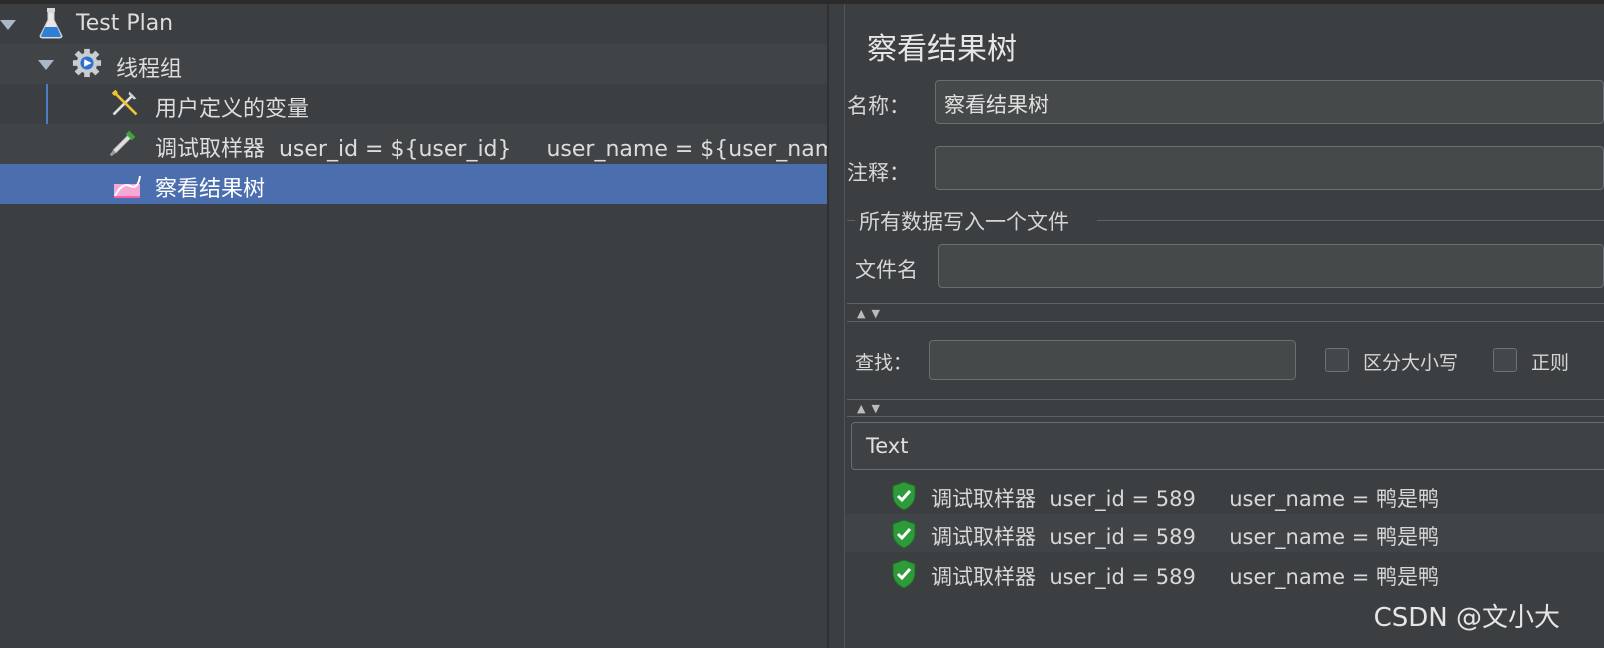  I want to click on tree-item-label: 察看结果树, so click(210, 189).